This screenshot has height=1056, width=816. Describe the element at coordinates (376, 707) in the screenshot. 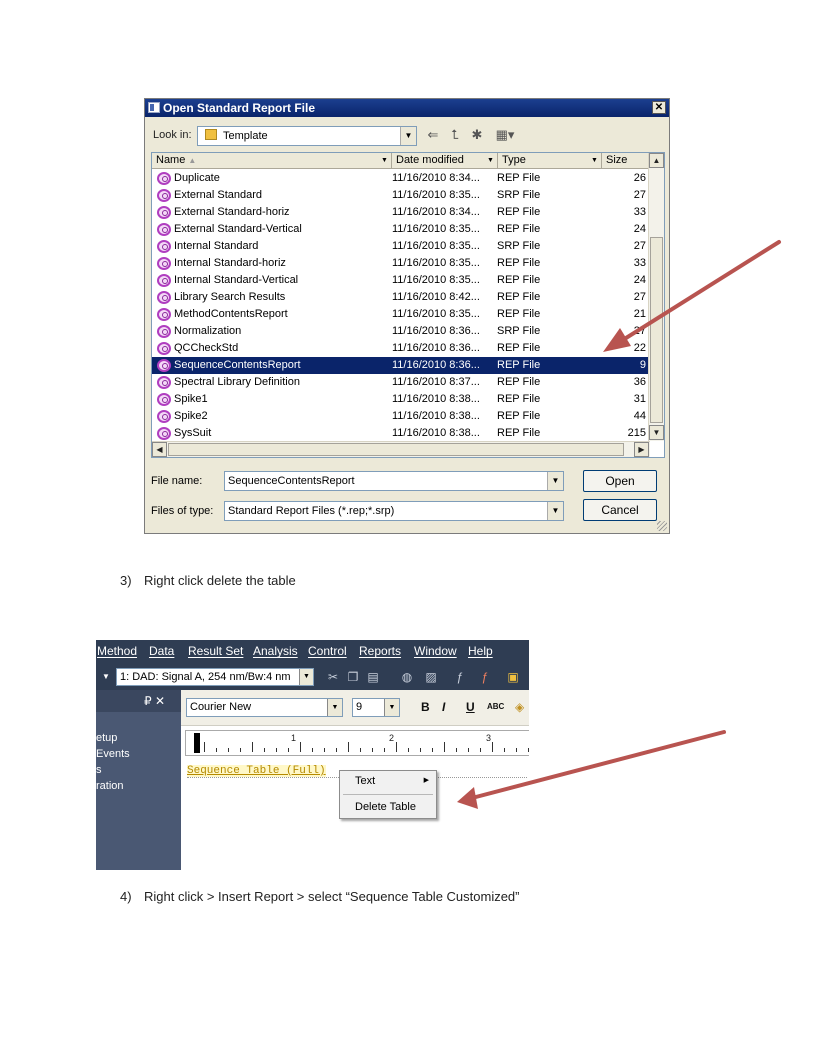

I see `font-size-select: 9 ▼` at that location.